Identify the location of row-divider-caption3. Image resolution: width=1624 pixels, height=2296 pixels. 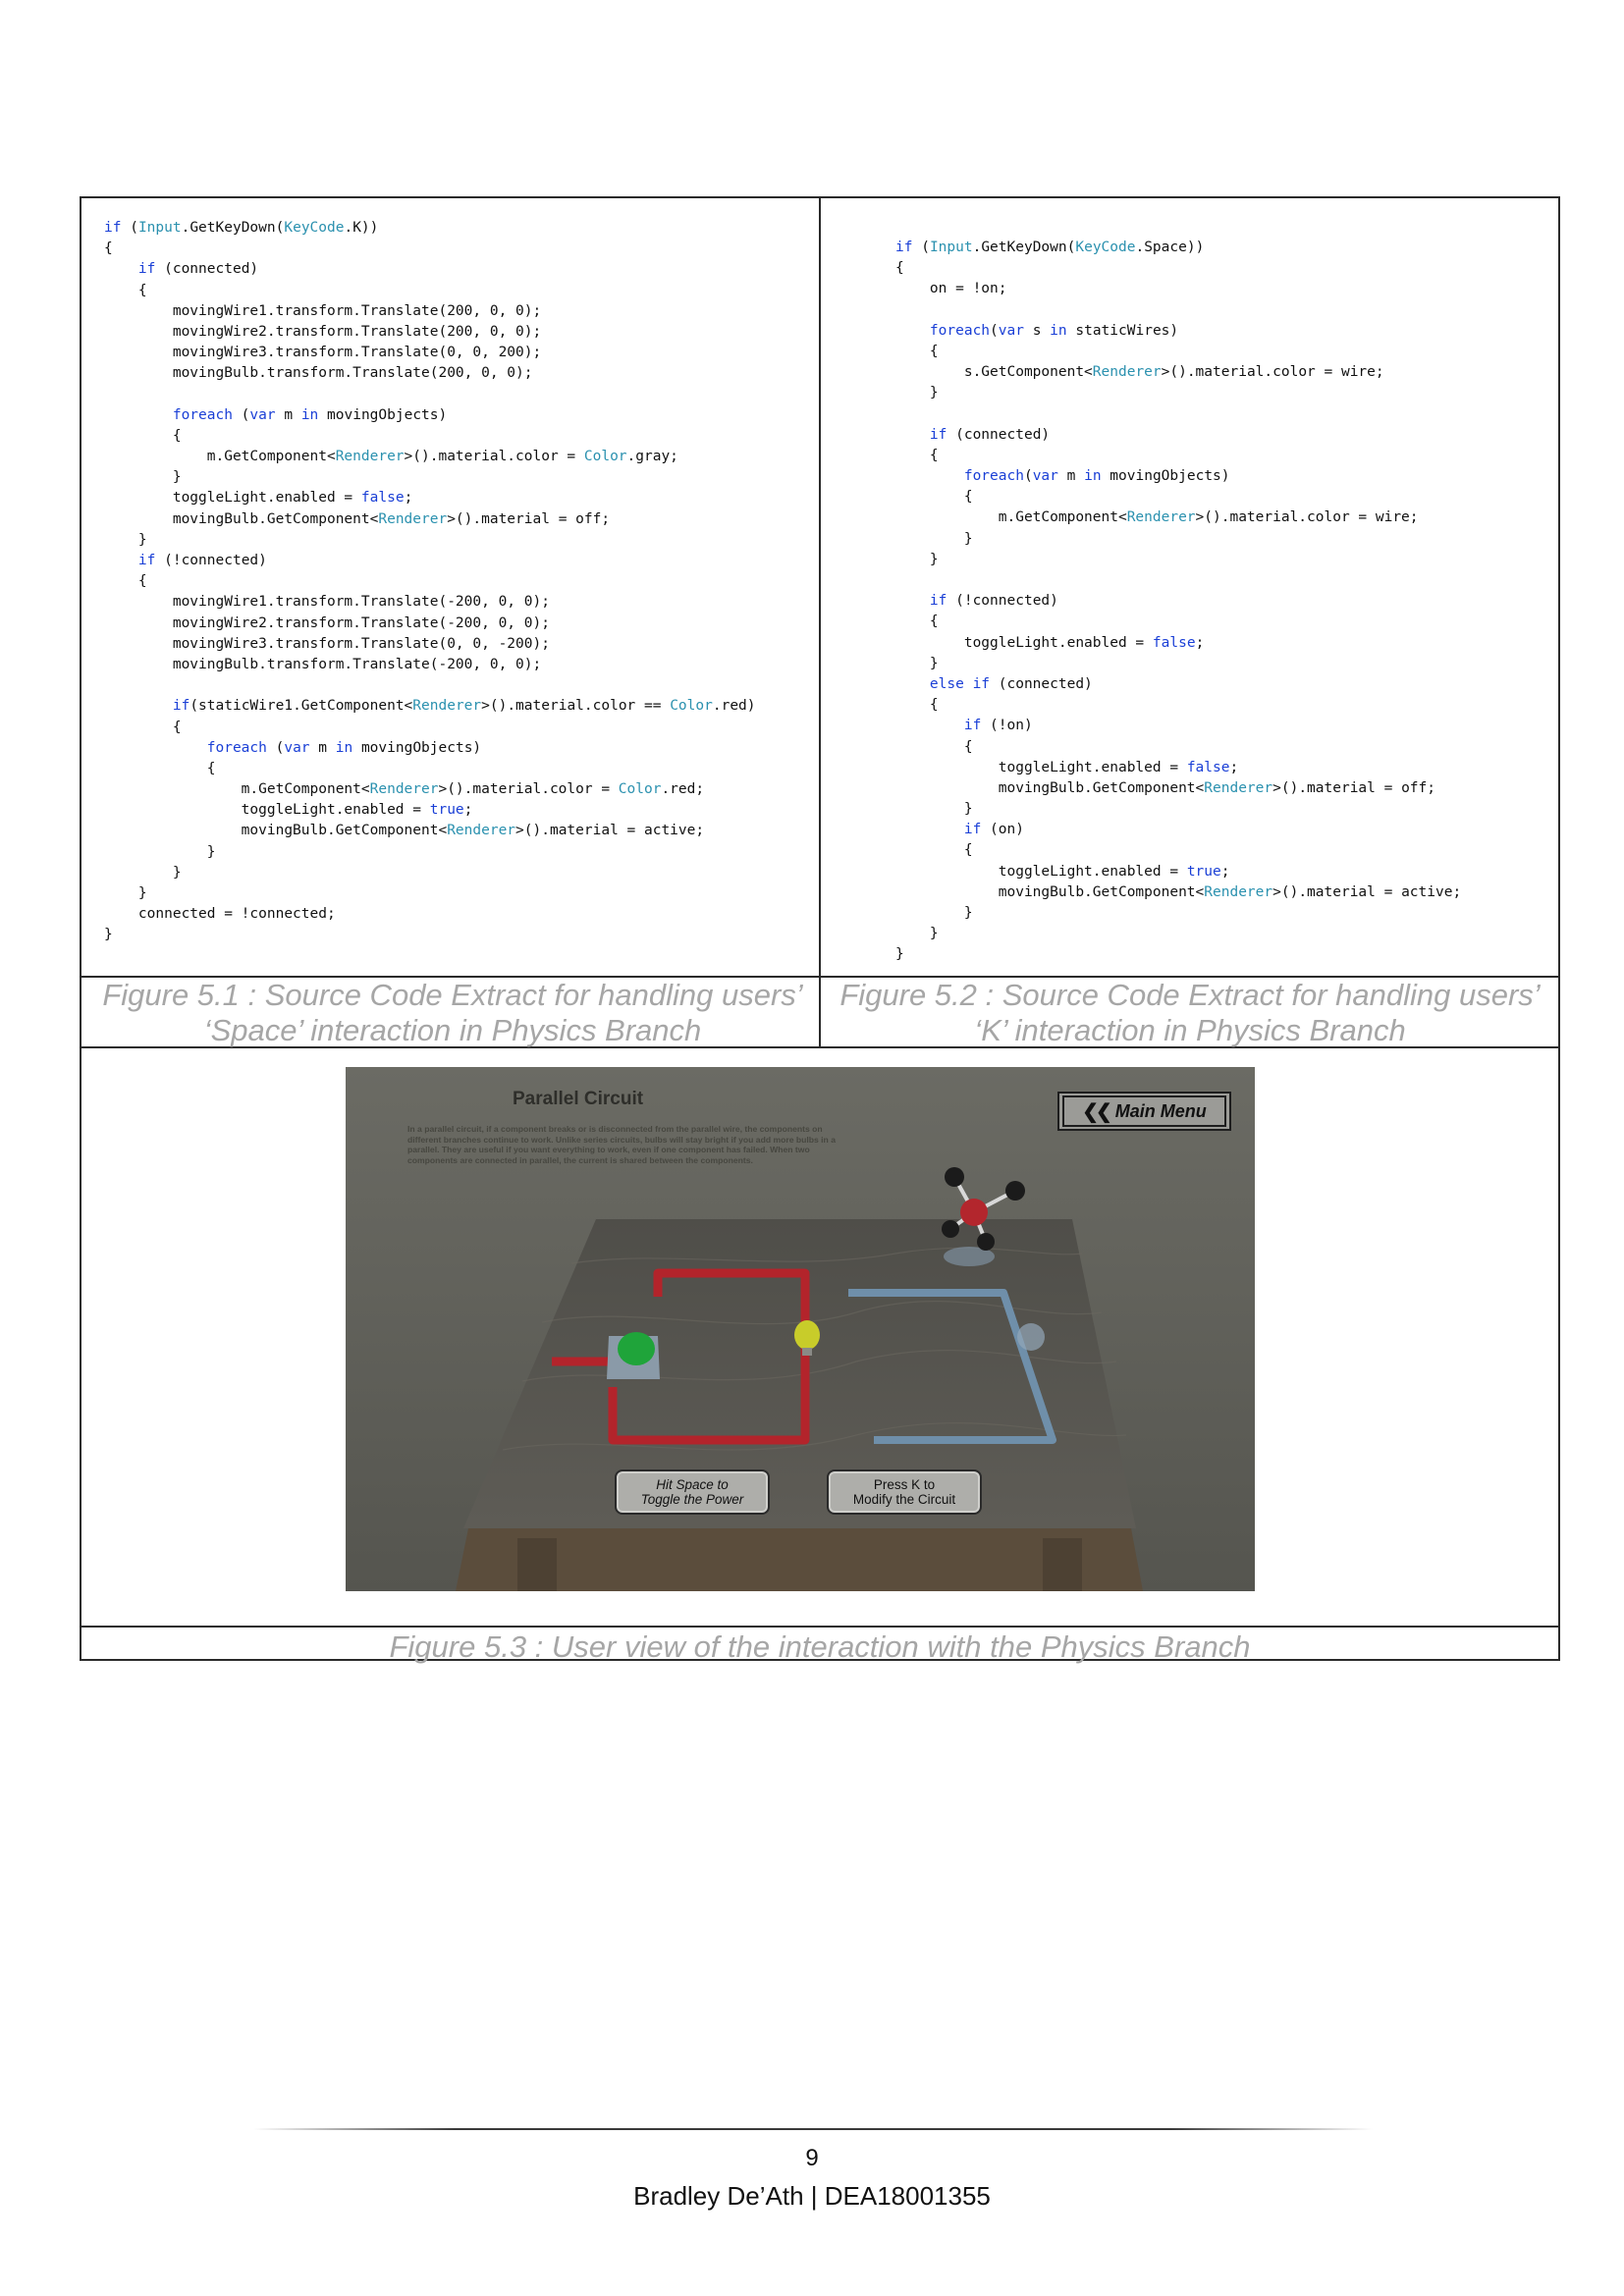
(820, 1627).